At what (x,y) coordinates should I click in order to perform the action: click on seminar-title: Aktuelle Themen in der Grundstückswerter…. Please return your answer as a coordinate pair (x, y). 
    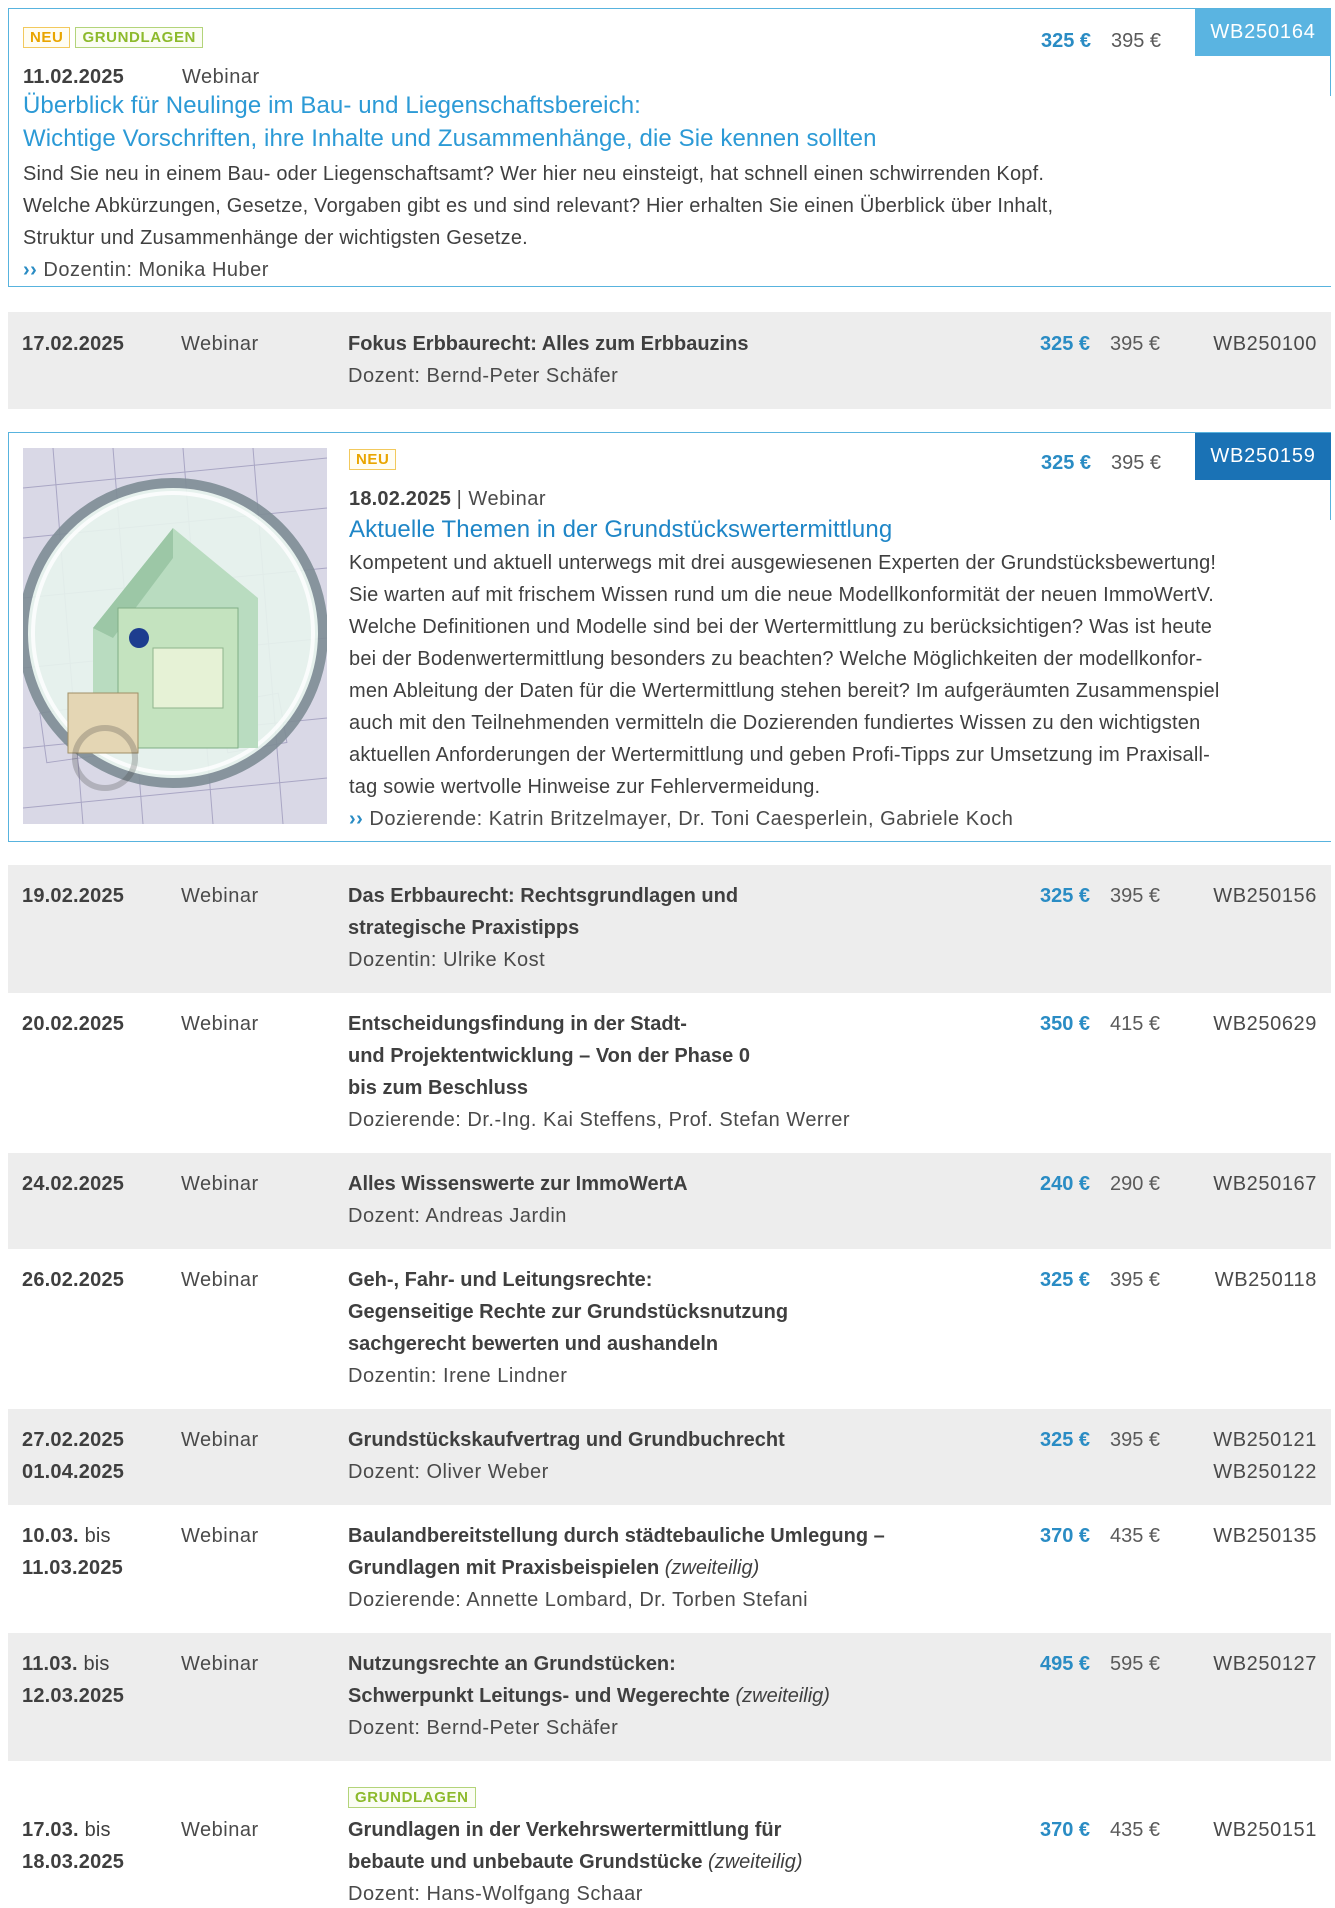
    Looking at the image, I should click on (620, 530).